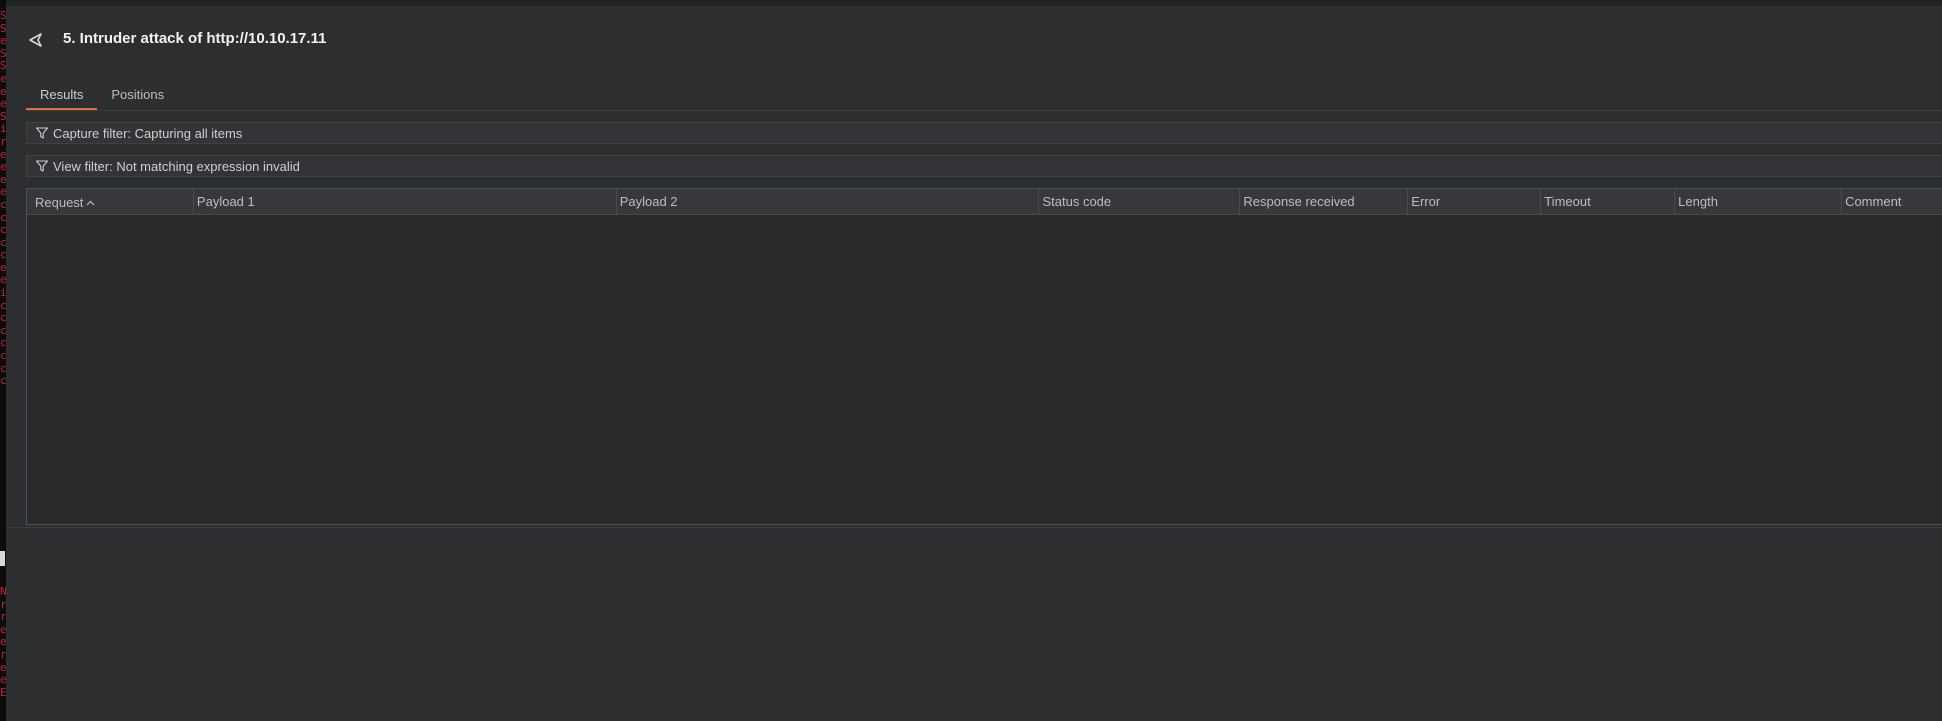  Describe the element at coordinates (62, 98) in the screenshot. I see `tab-results: Results` at that location.